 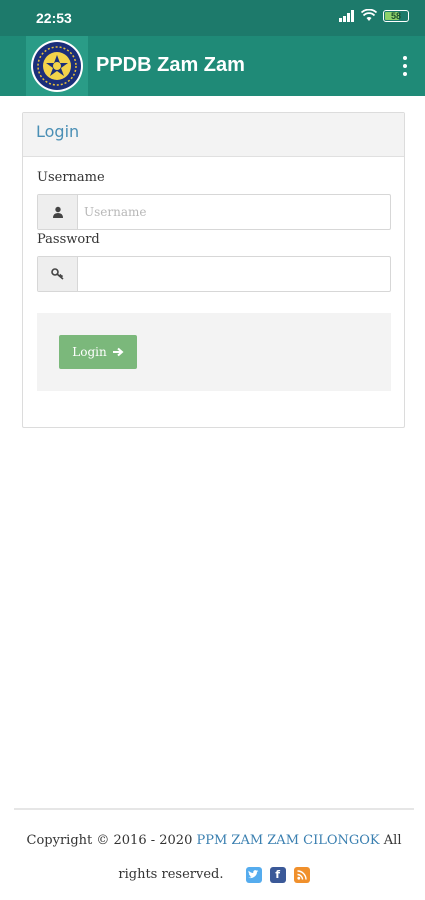 What do you see at coordinates (301, 874) in the screenshot?
I see `rss-icon` at bounding box center [301, 874].